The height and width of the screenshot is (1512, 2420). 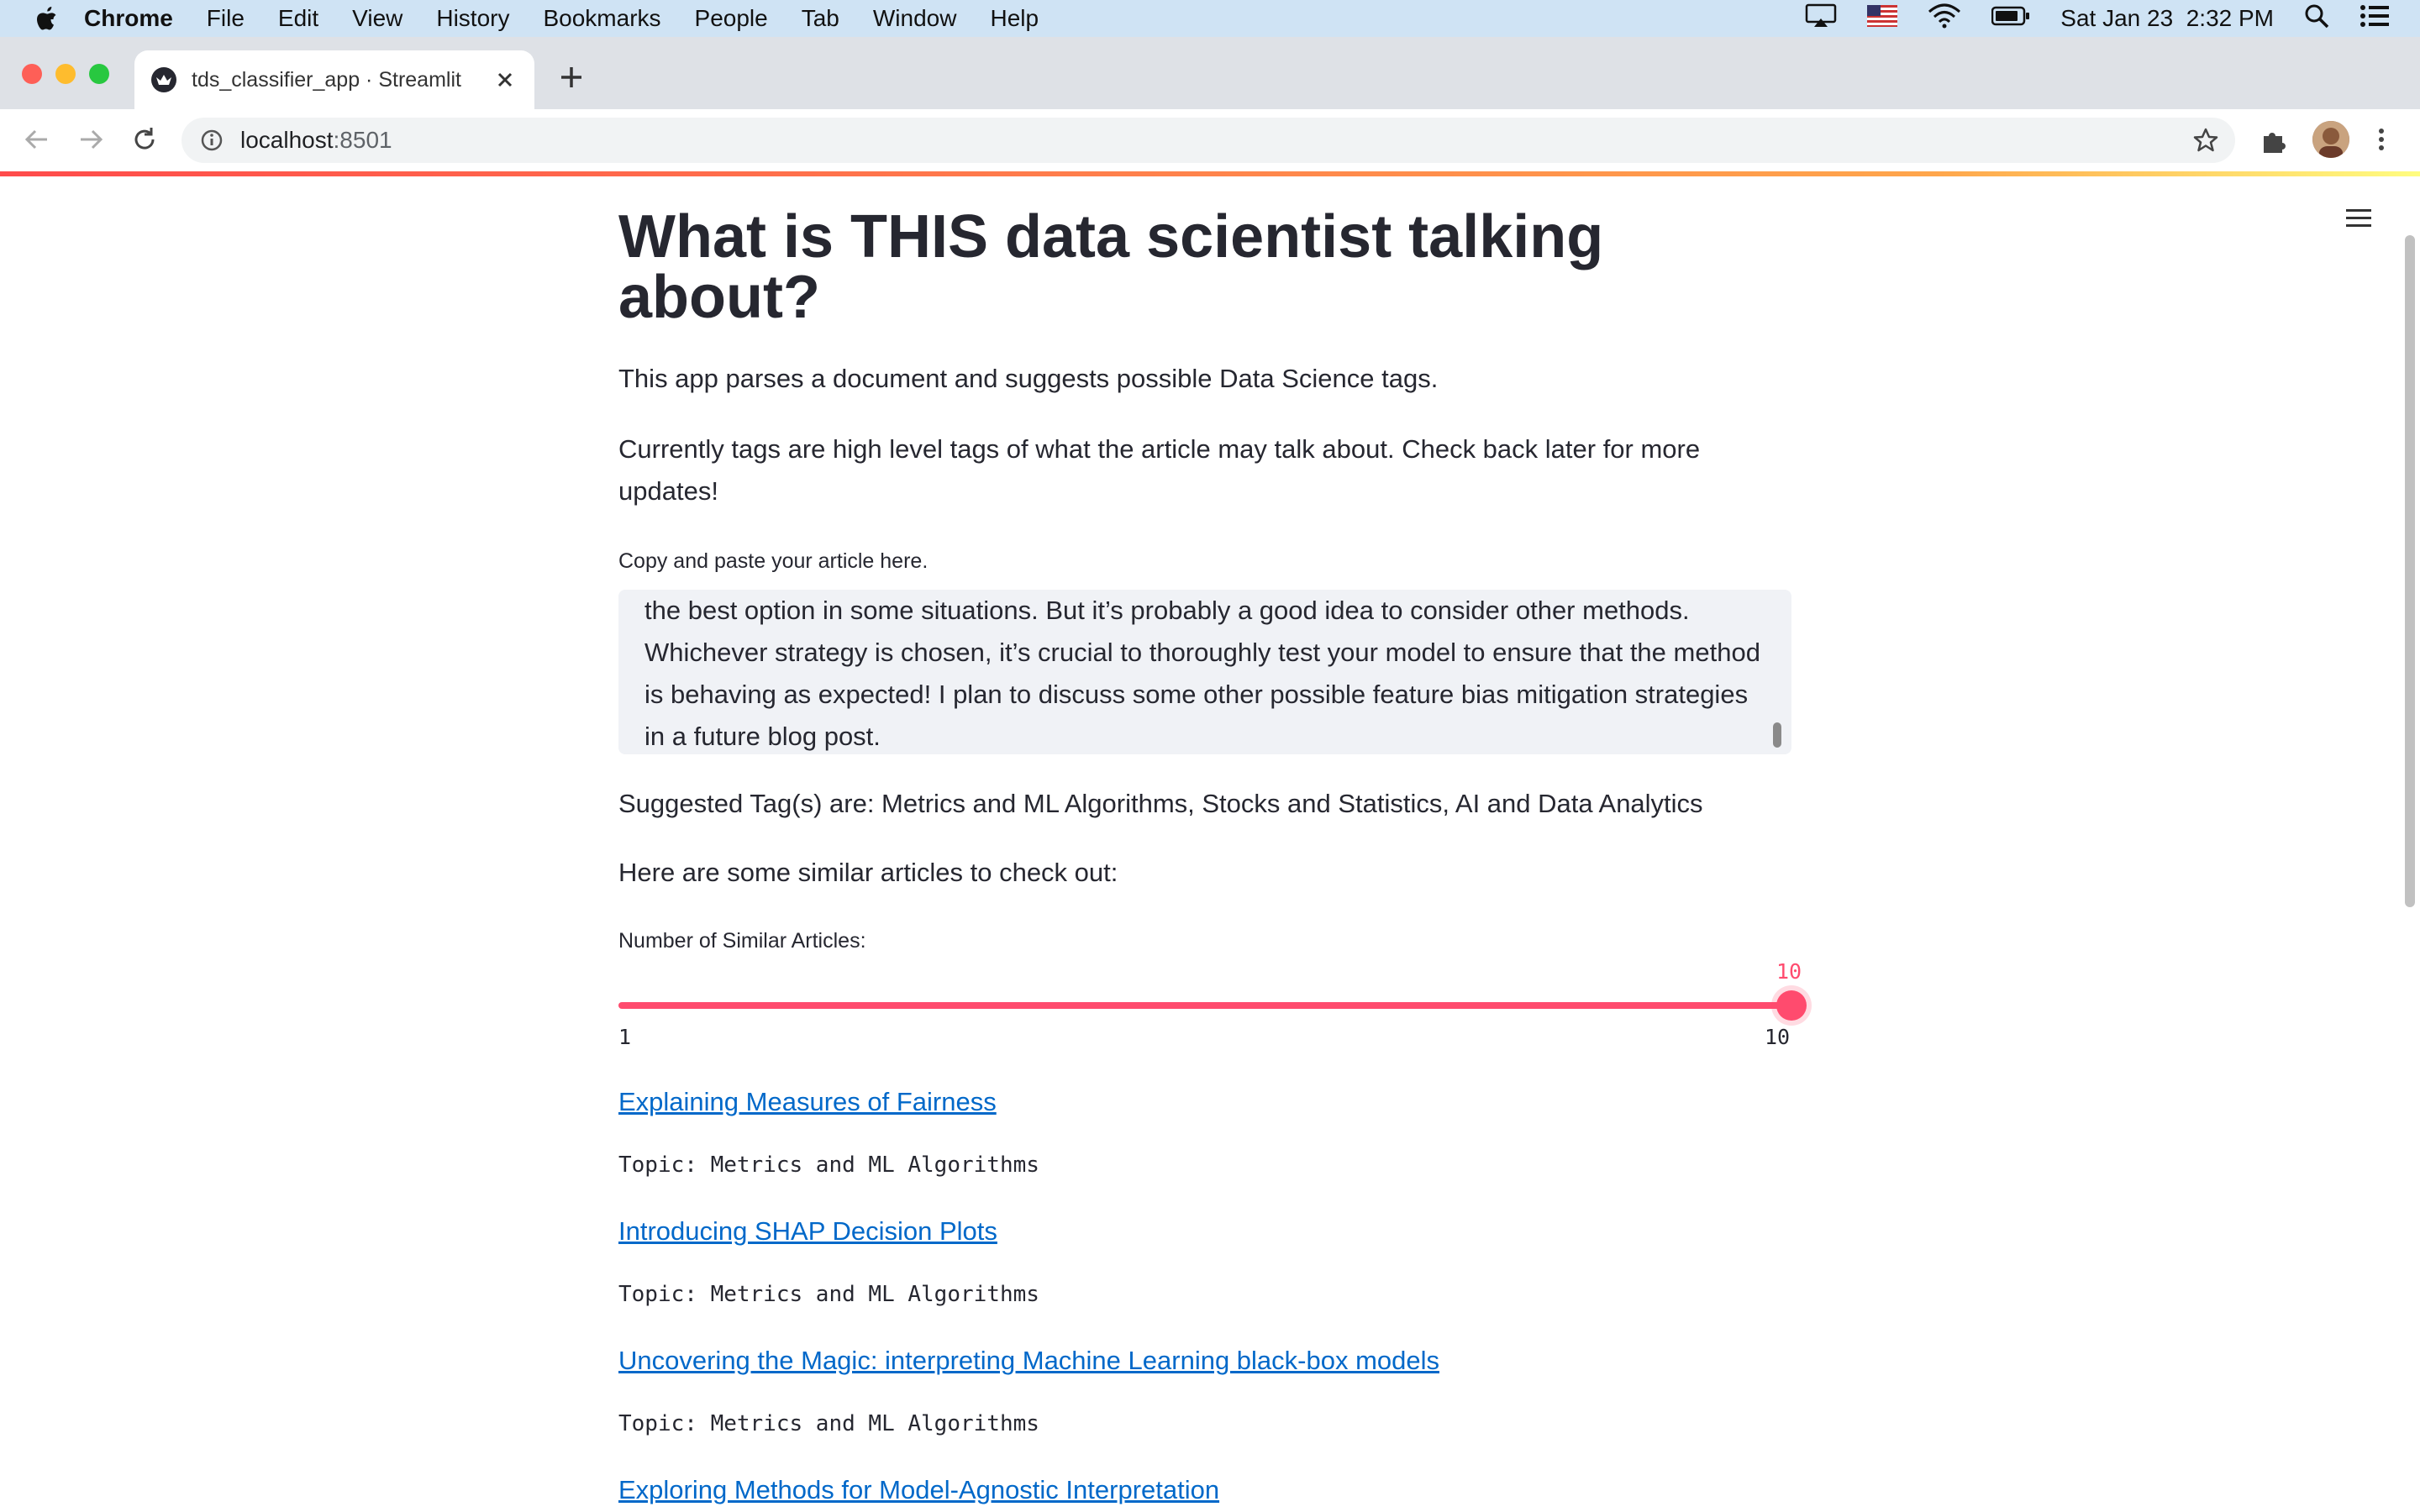 I want to click on url-port: :8501, so click(x=362, y=140).